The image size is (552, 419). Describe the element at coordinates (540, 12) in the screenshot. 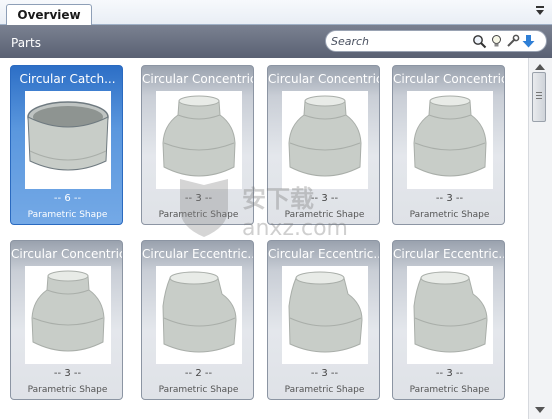

I see `panel-menu-icon` at that location.